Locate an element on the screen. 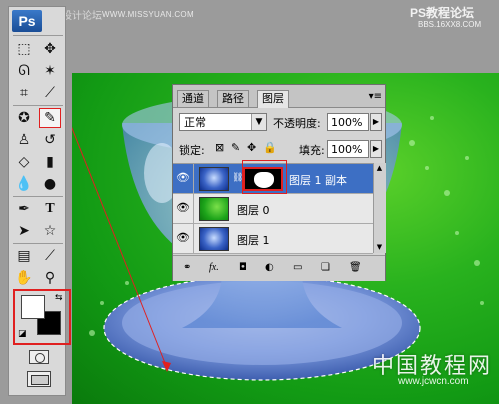 This screenshot has height=404, width=499. layers-scrollbar: ▲ ▼ is located at coordinates (379, 208).